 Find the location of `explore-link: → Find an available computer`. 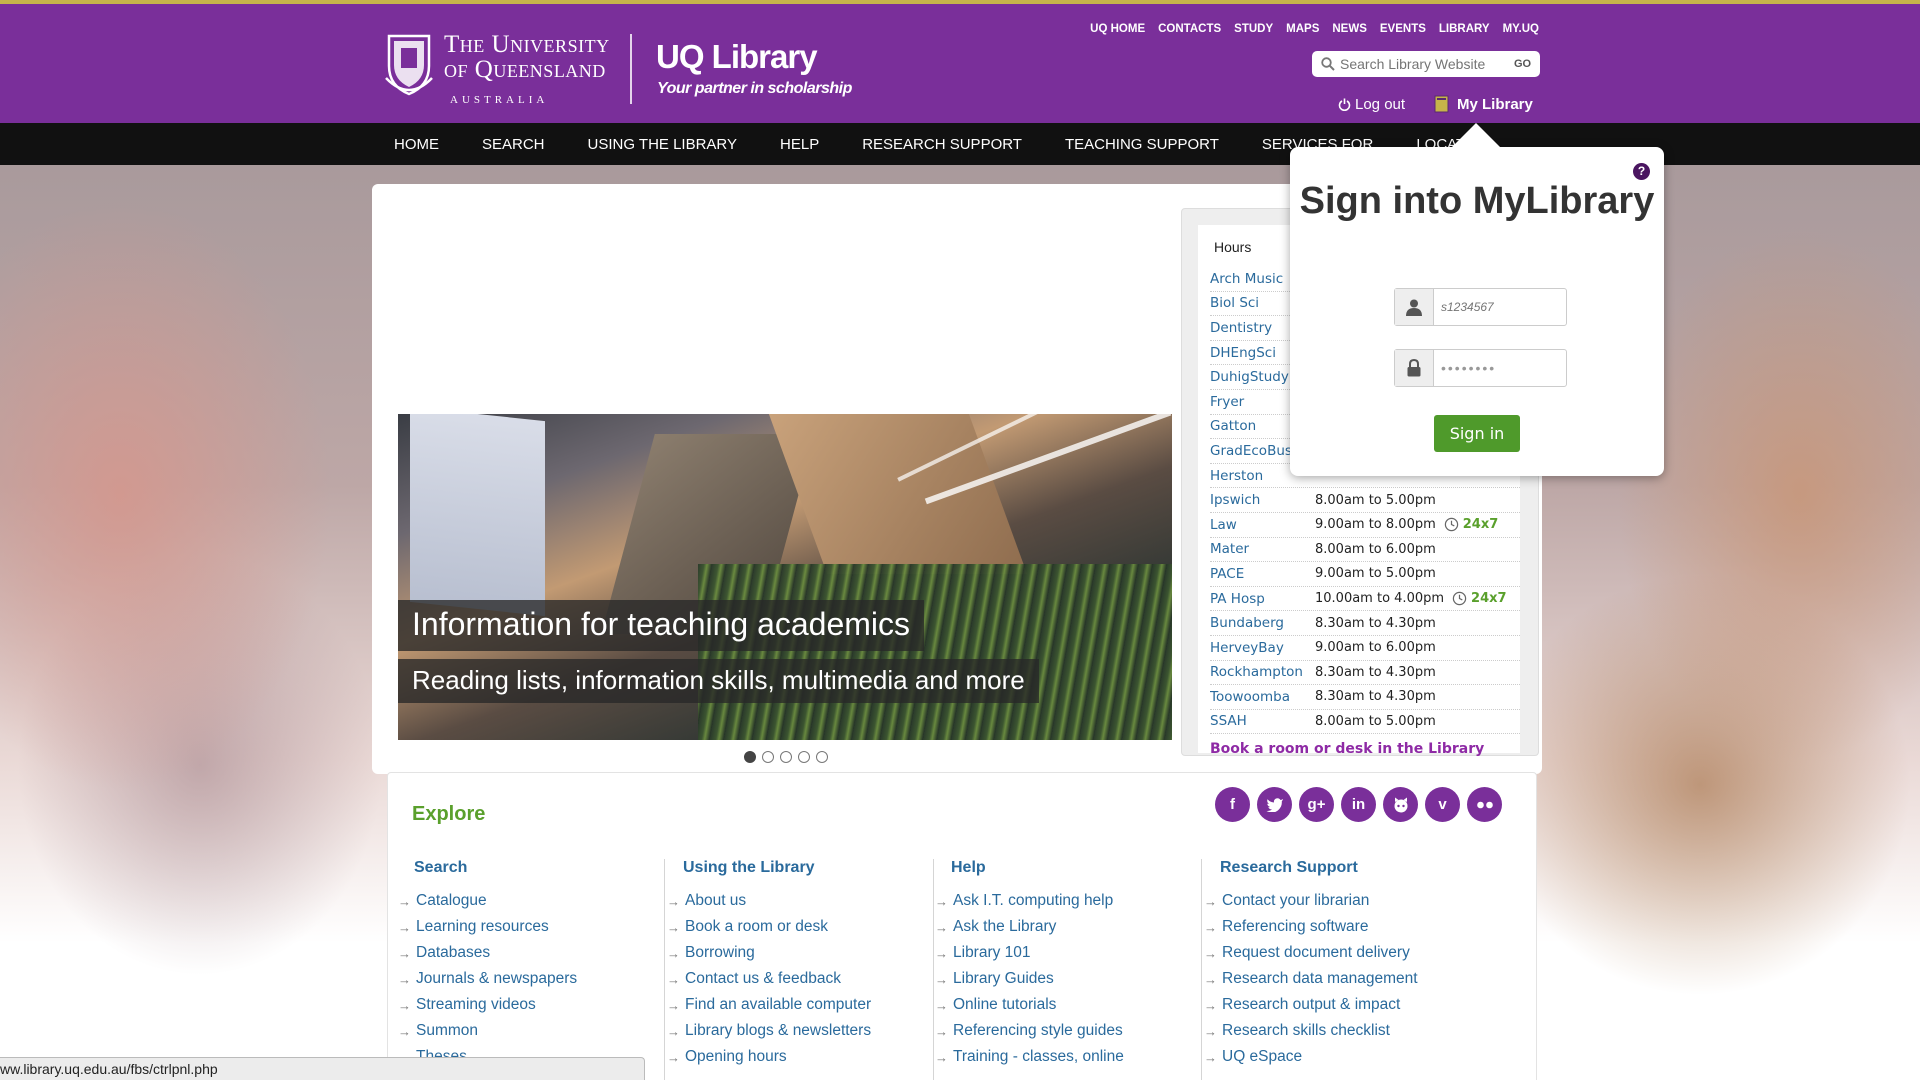

explore-link: → Find an available computer is located at coordinates (782, 1005).